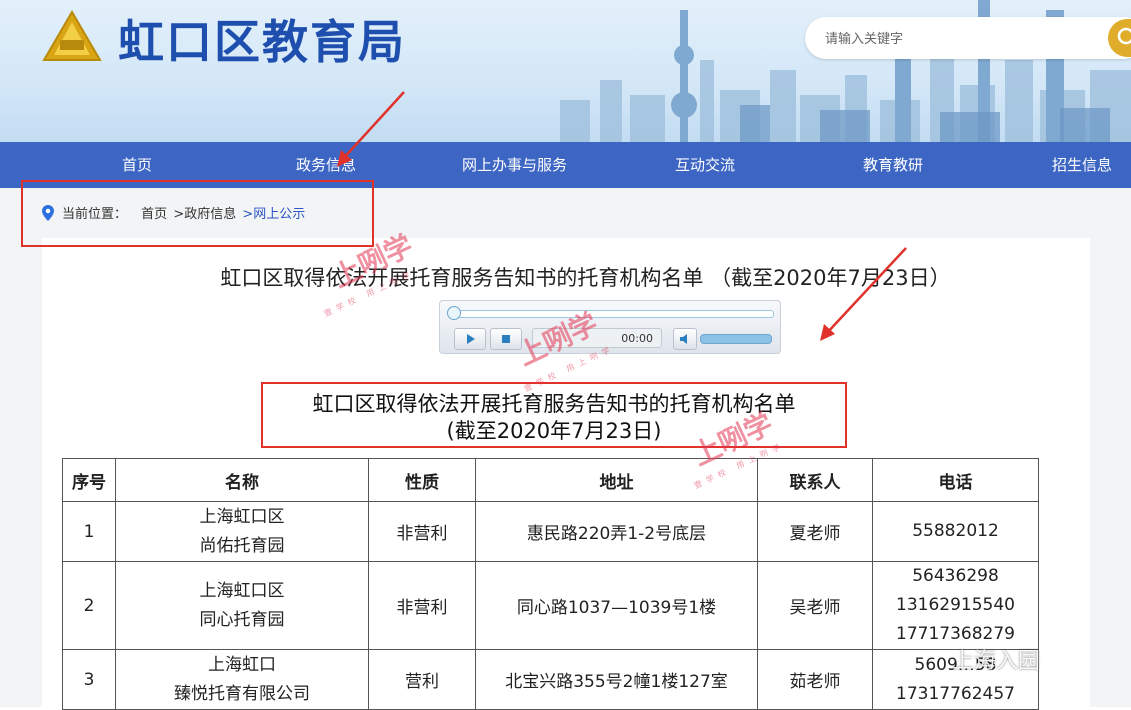  I want to click on col-header-no: 序号, so click(89, 480).